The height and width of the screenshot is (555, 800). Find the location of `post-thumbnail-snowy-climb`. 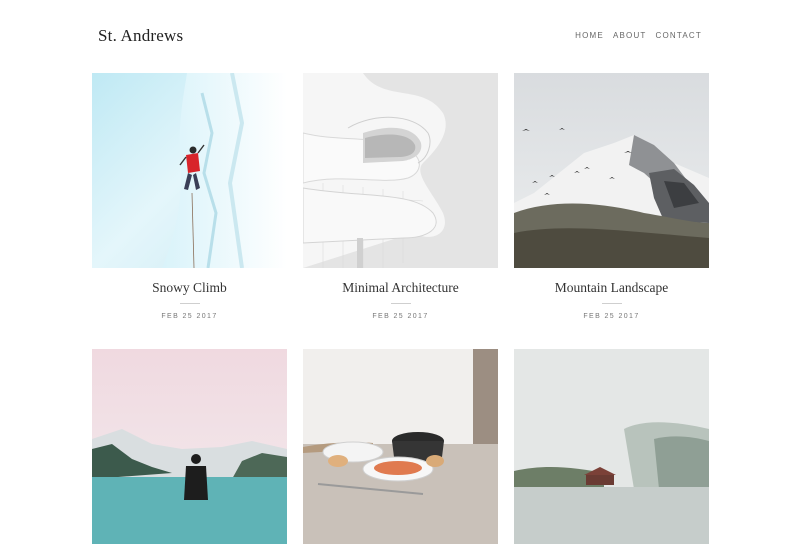

post-thumbnail-snowy-climb is located at coordinates (189, 170).